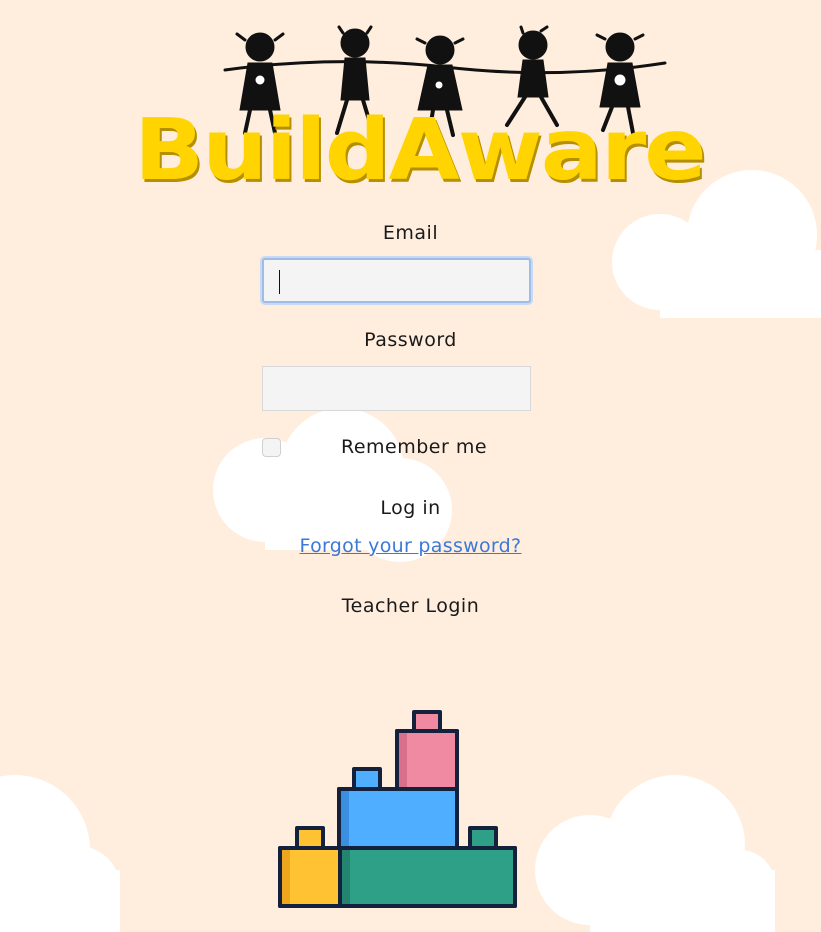 The width and height of the screenshot is (821, 932). I want to click on remember-me-checkbox, so click(271, 447).